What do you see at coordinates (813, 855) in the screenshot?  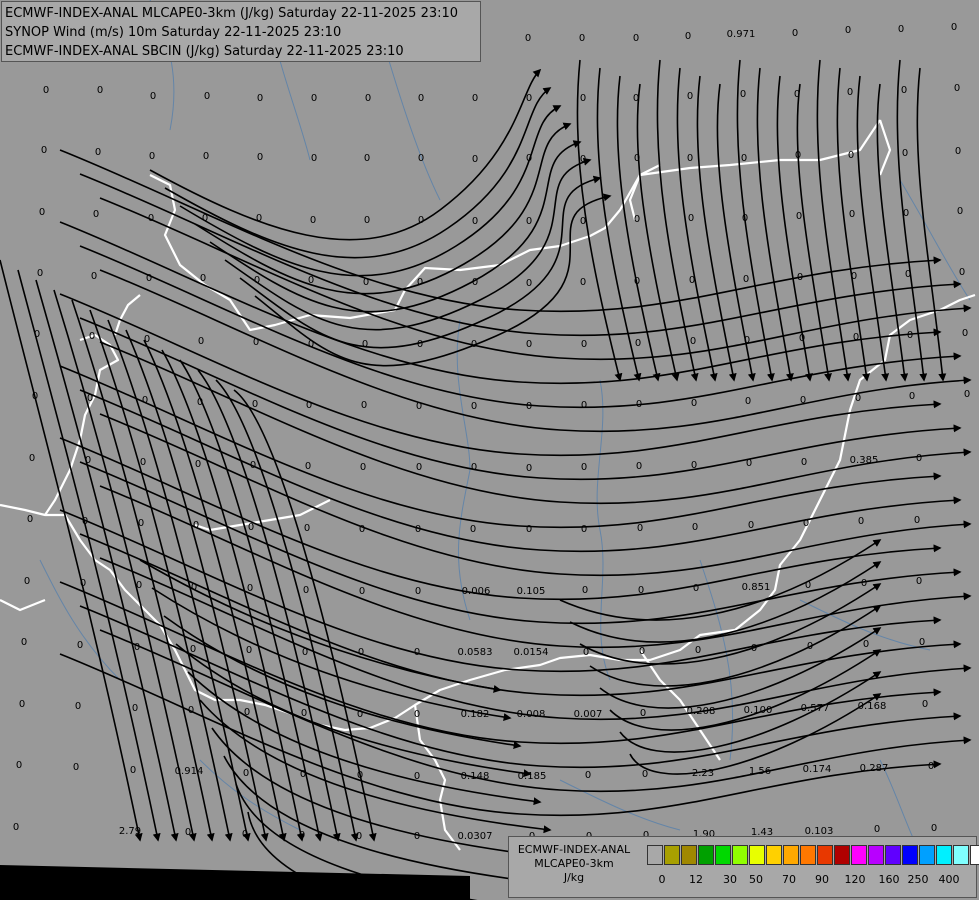 I see `legend-color-bar` at bounding box center [813, 855].